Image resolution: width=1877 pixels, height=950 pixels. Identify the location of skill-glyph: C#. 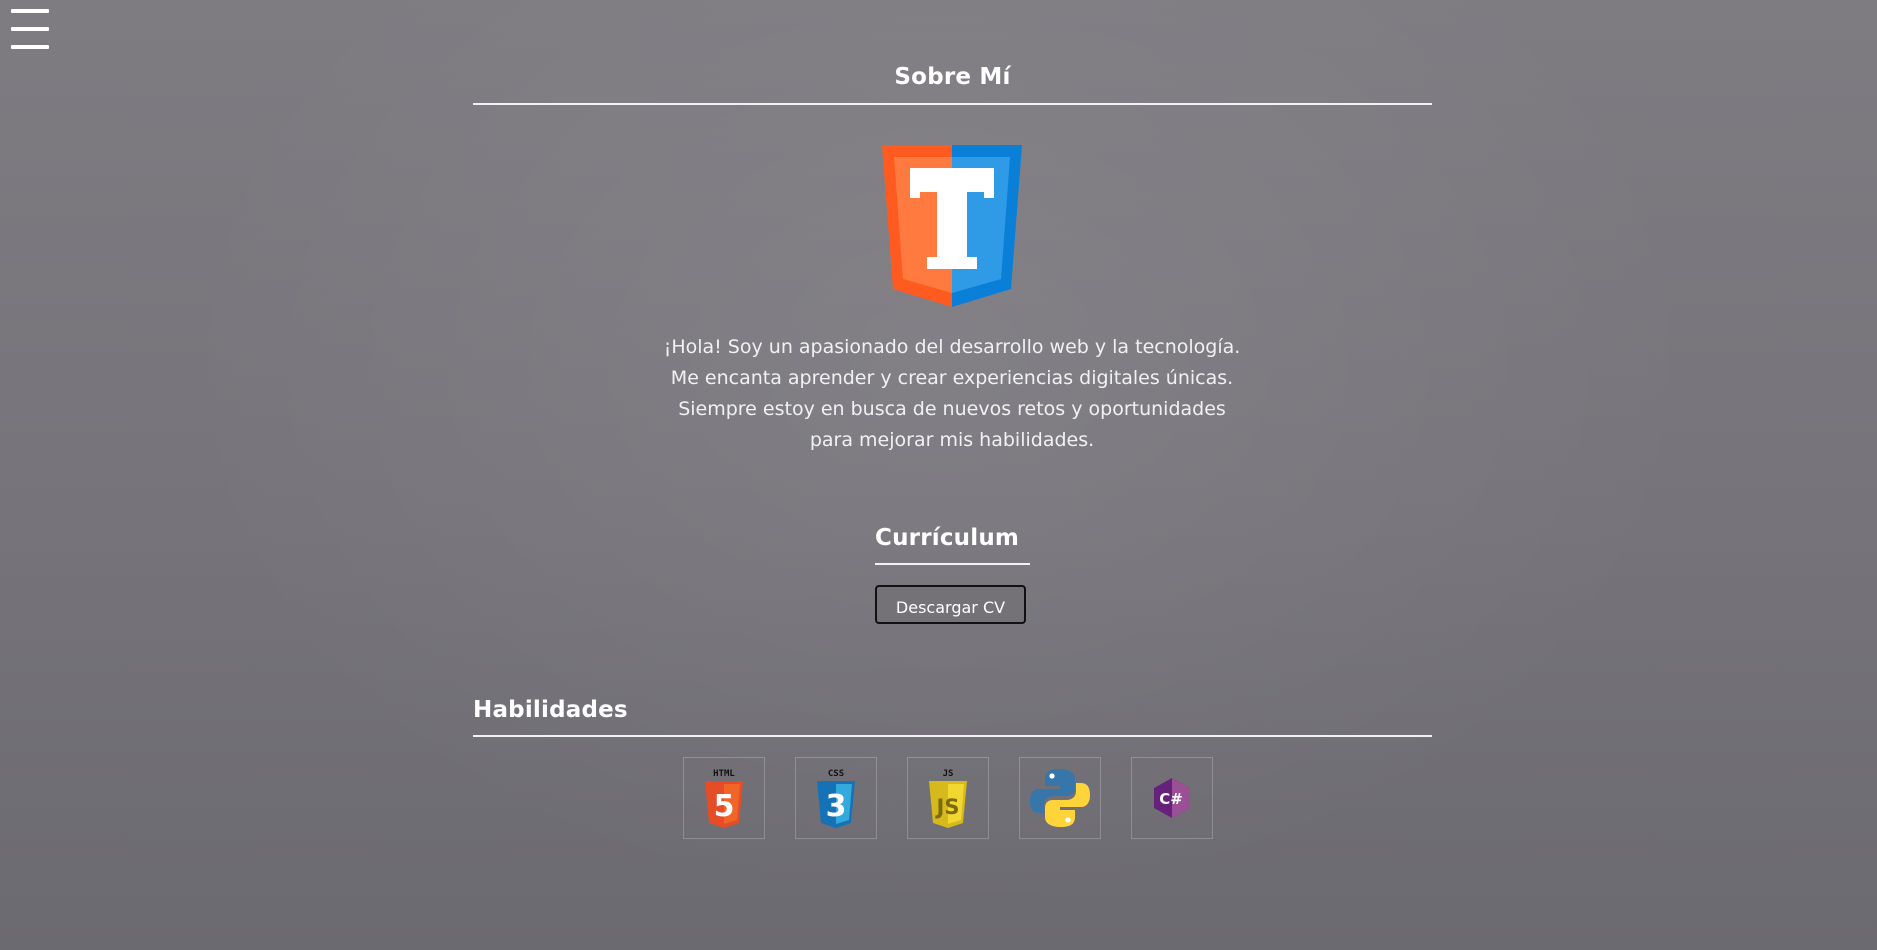
(1171, 799).